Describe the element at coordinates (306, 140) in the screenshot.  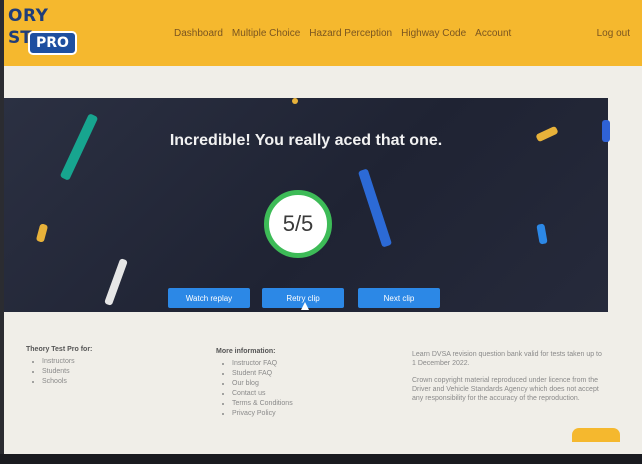
I see `result-heading: Incredible! You really aced that one.` at that location.